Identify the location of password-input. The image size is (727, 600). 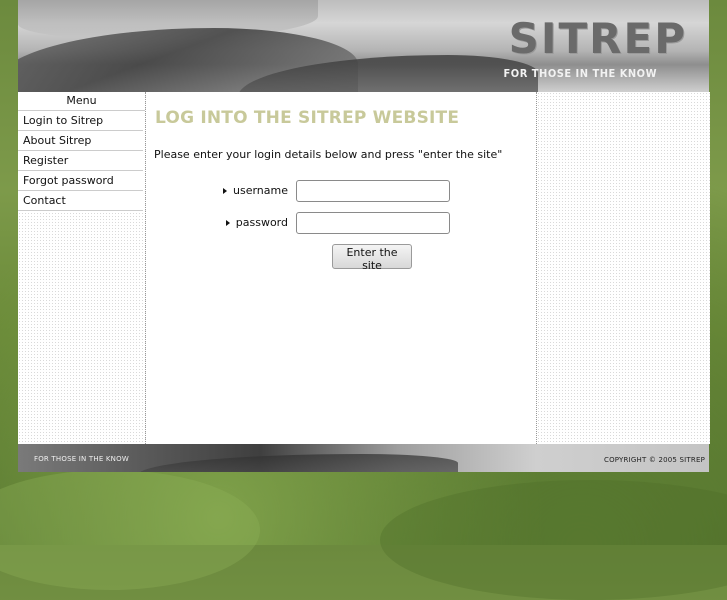
(373, 223).